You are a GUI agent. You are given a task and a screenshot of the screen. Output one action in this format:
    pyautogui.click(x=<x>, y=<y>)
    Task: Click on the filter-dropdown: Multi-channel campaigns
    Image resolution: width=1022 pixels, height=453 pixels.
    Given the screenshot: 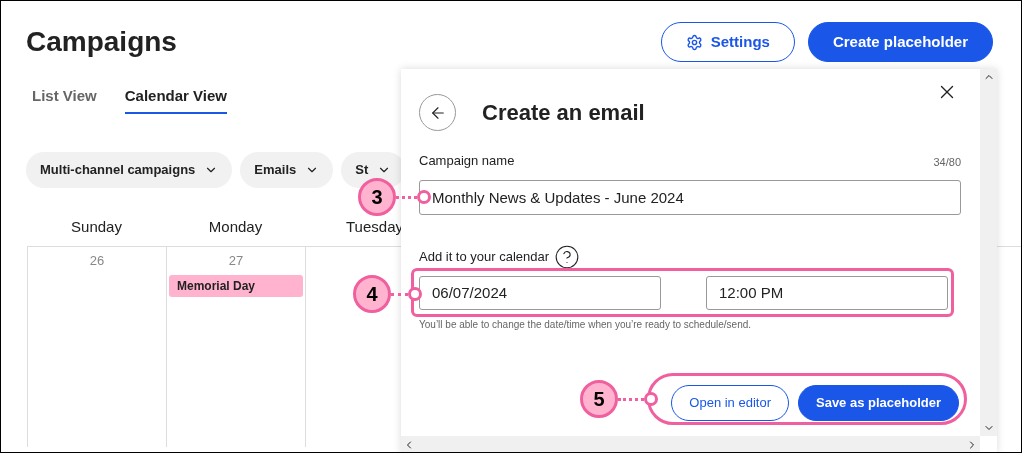 What is the action you would take?
    pyautogui.click(x=129, y=169)
    